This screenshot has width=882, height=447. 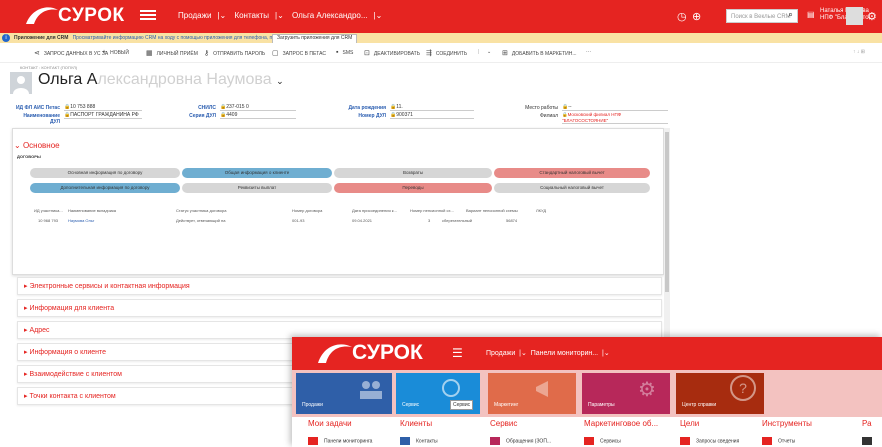 What do you see at coordinates (103, 107) in the screenshot?
I see `field-value-ais-id: 🔒10 753 888` at bounding box center [103, 107].